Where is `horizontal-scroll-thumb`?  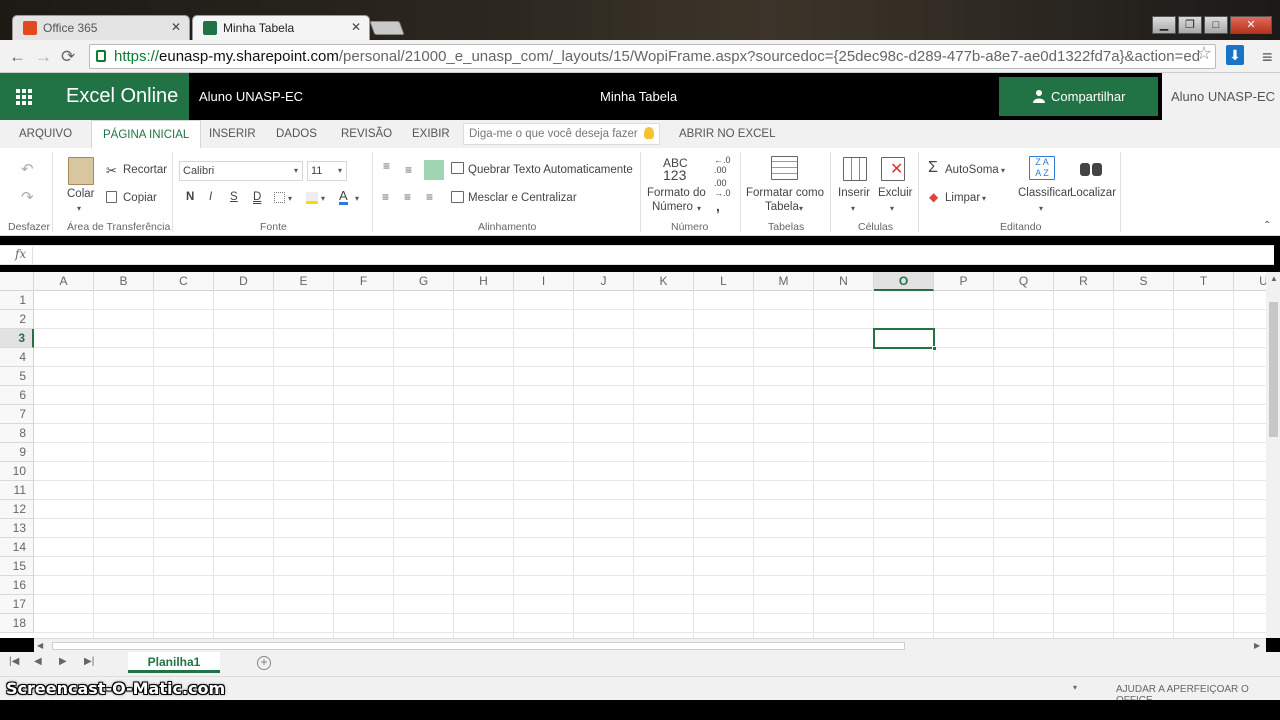
horizontal-scroll-thumb is located at coordinates (478, 646).